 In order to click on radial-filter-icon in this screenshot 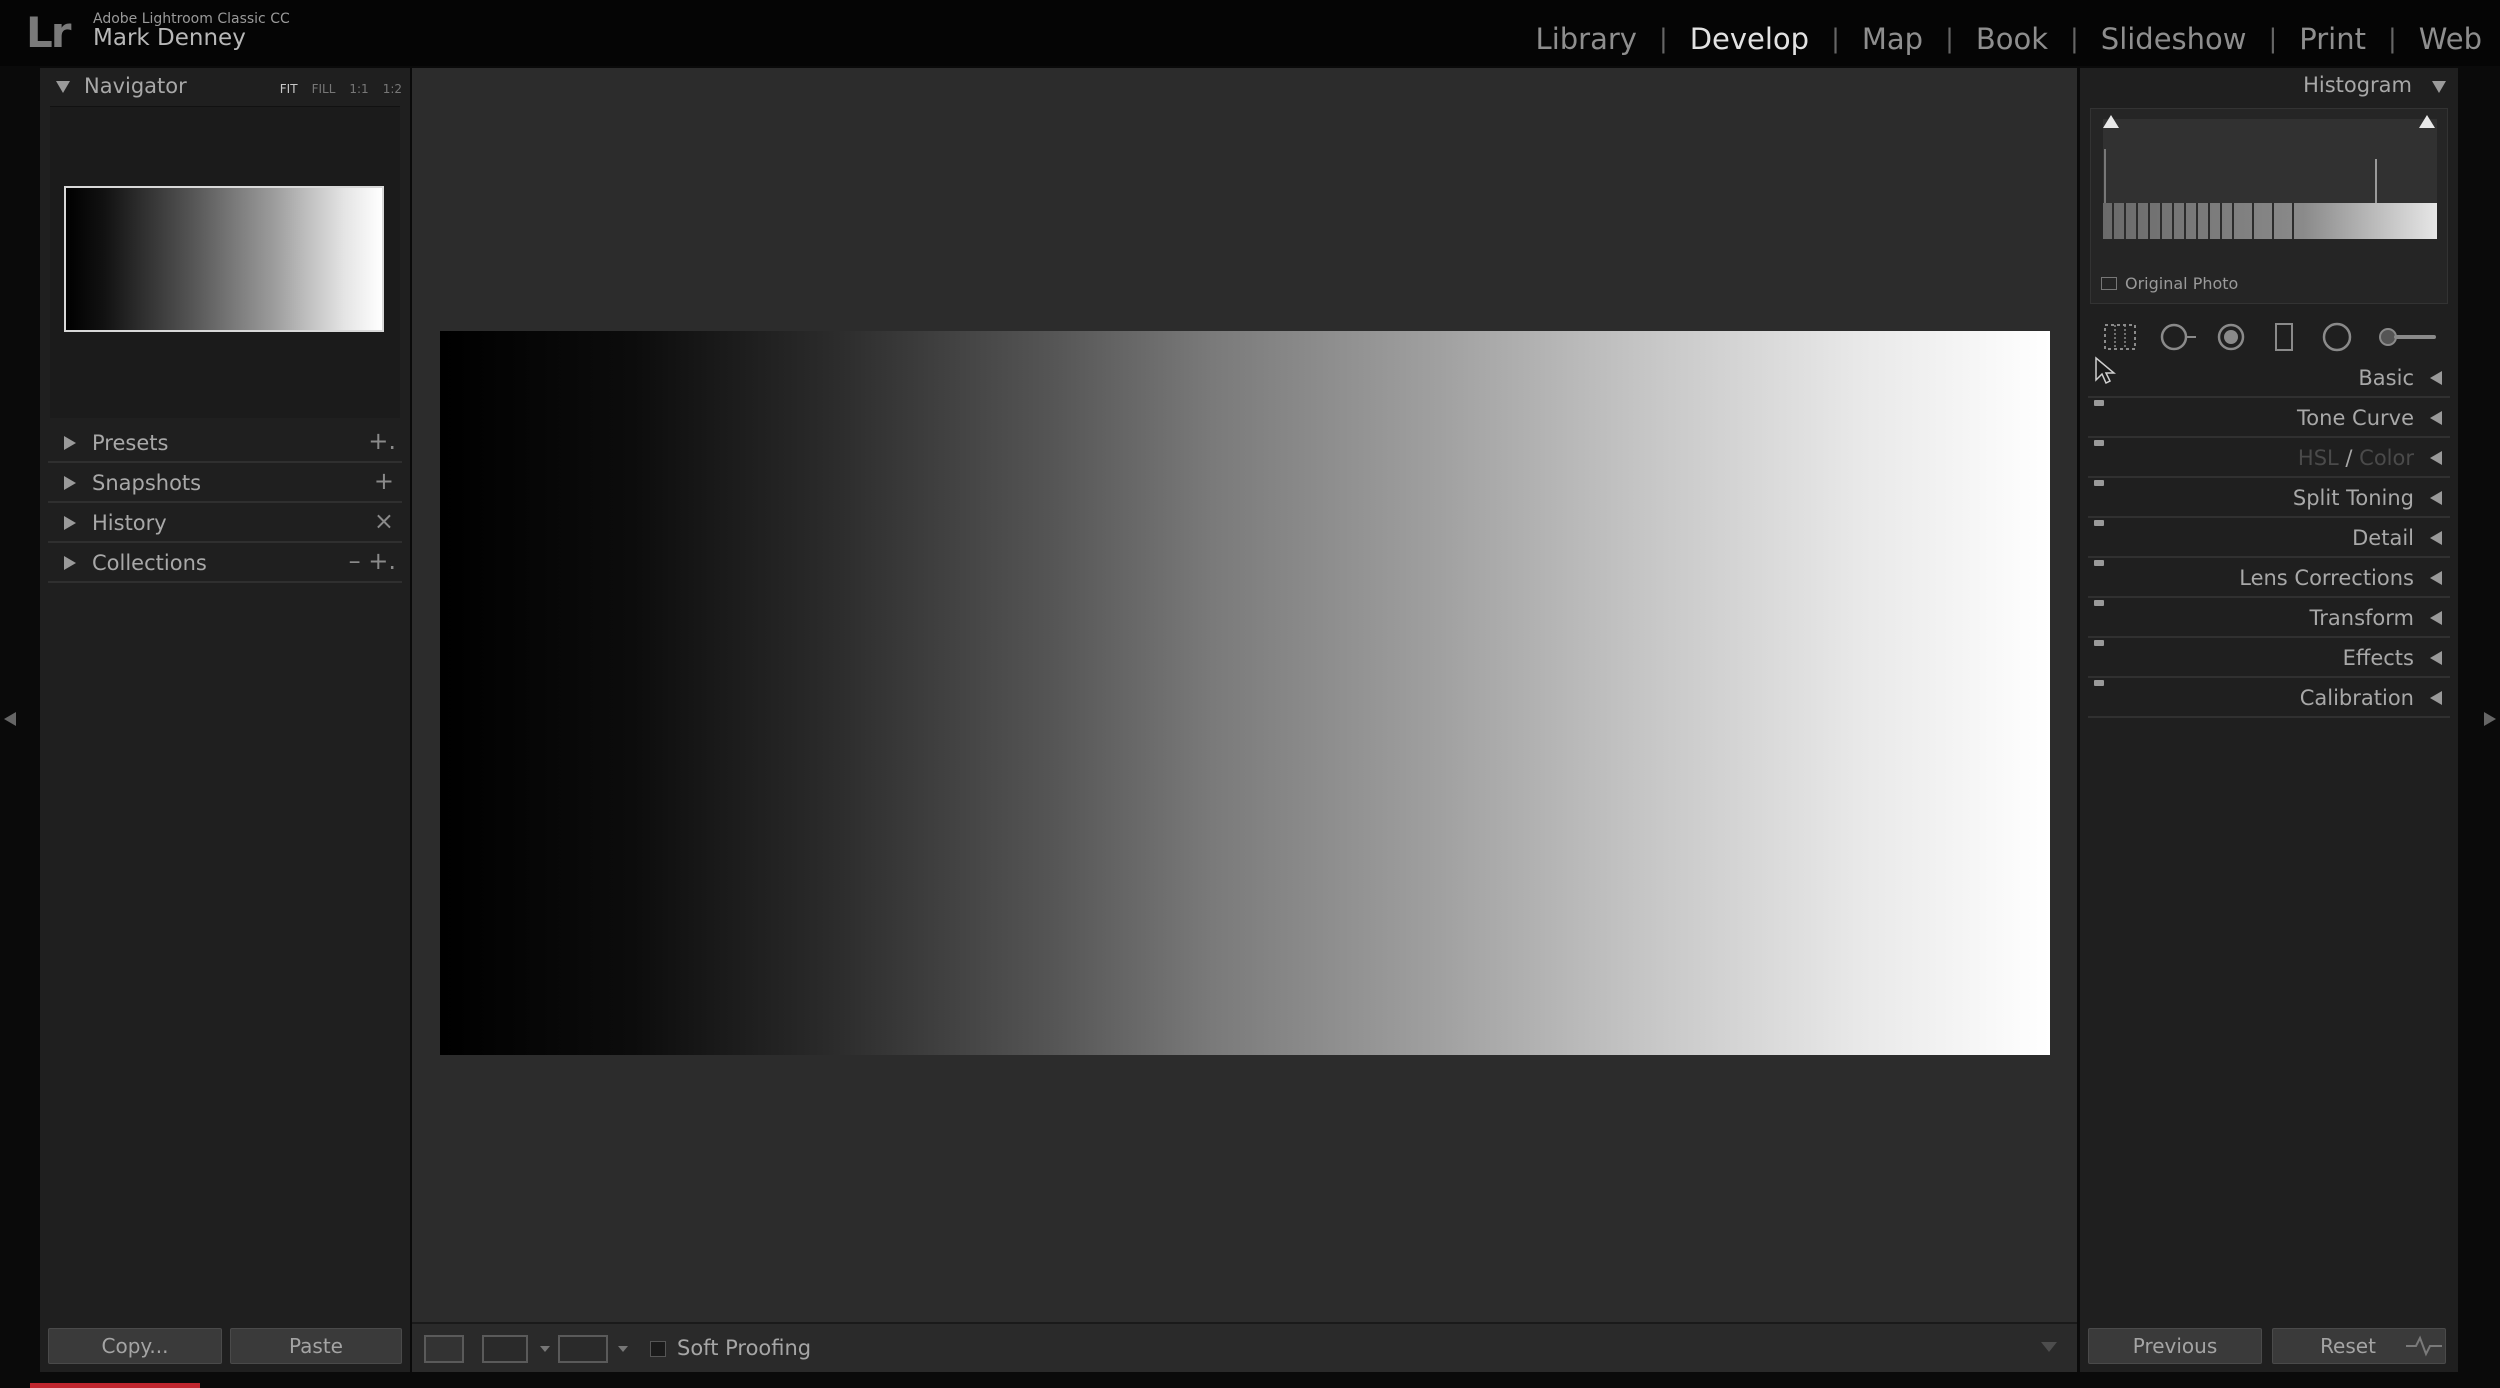, I will do `click(2337, 337)`.